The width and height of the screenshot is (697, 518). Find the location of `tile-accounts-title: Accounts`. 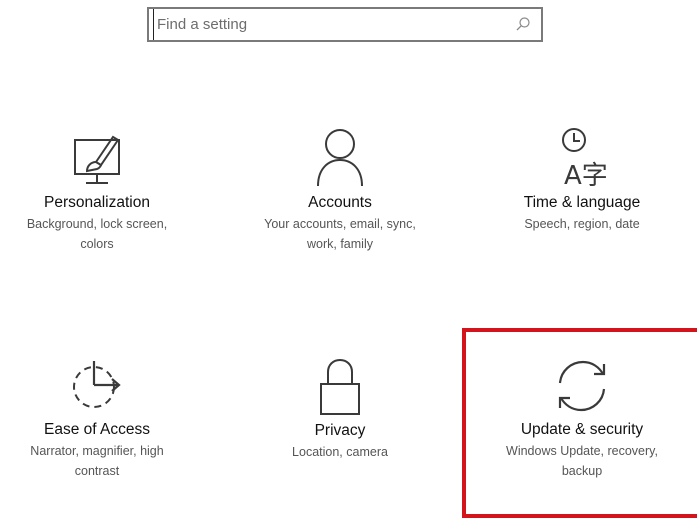

tile-accounts-title: Accounts is located at coordinates (340, 202).